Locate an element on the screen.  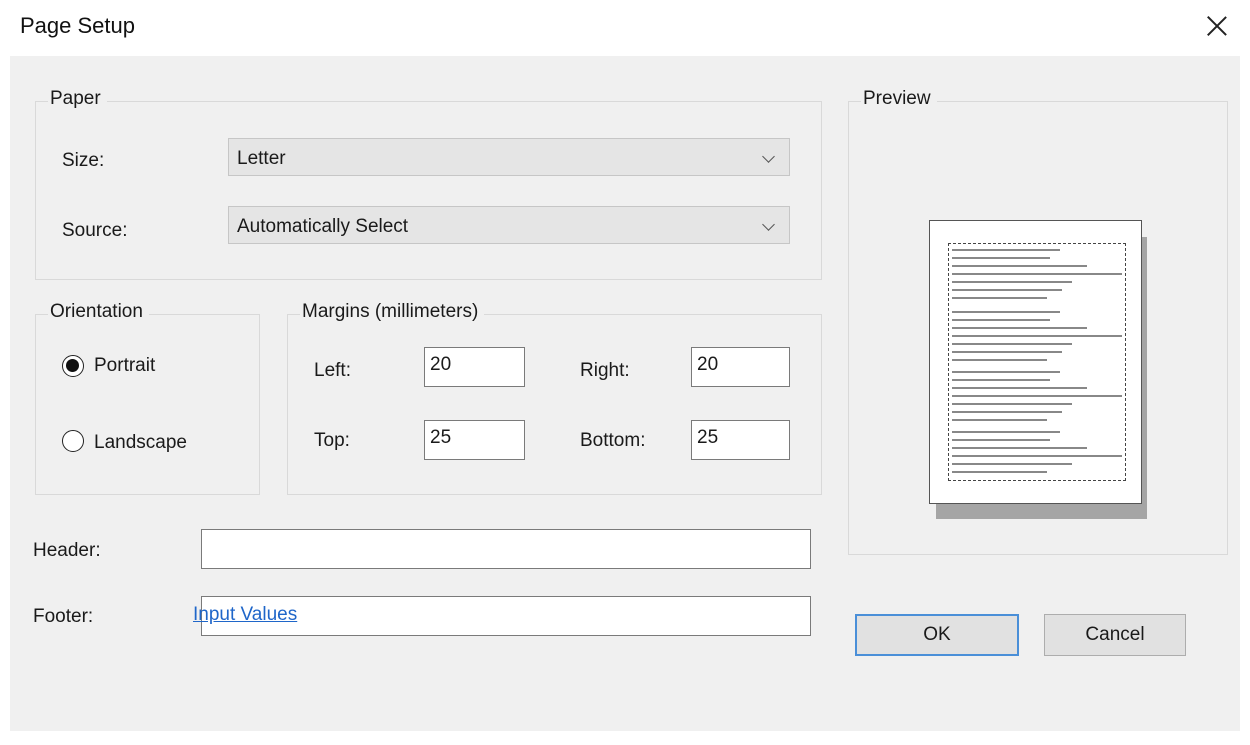
portrait-radio is located at coordinates (73, 366).